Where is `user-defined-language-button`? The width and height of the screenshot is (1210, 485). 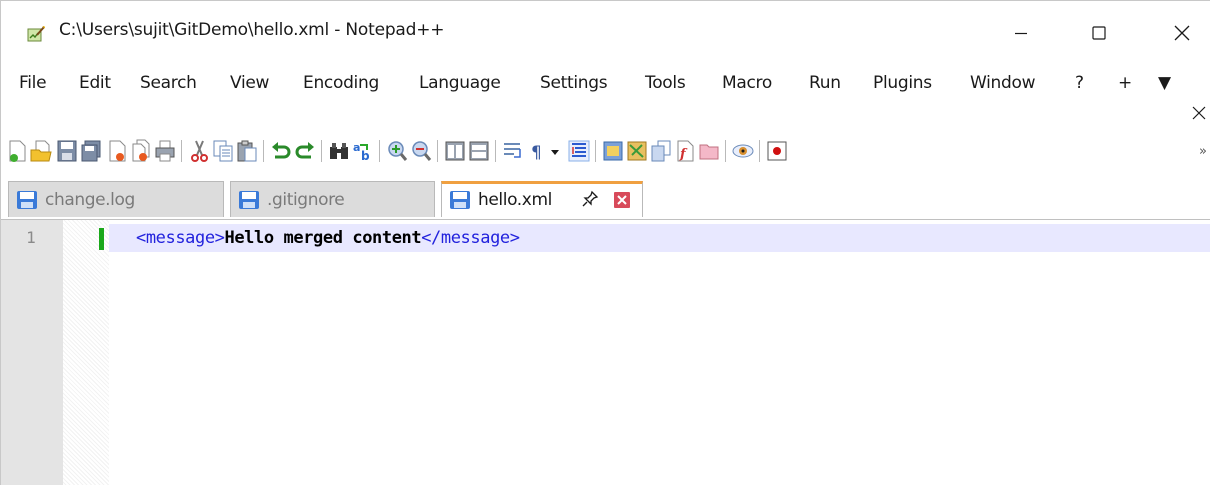
user-defined-language-button is located at coordinates (613, 151).